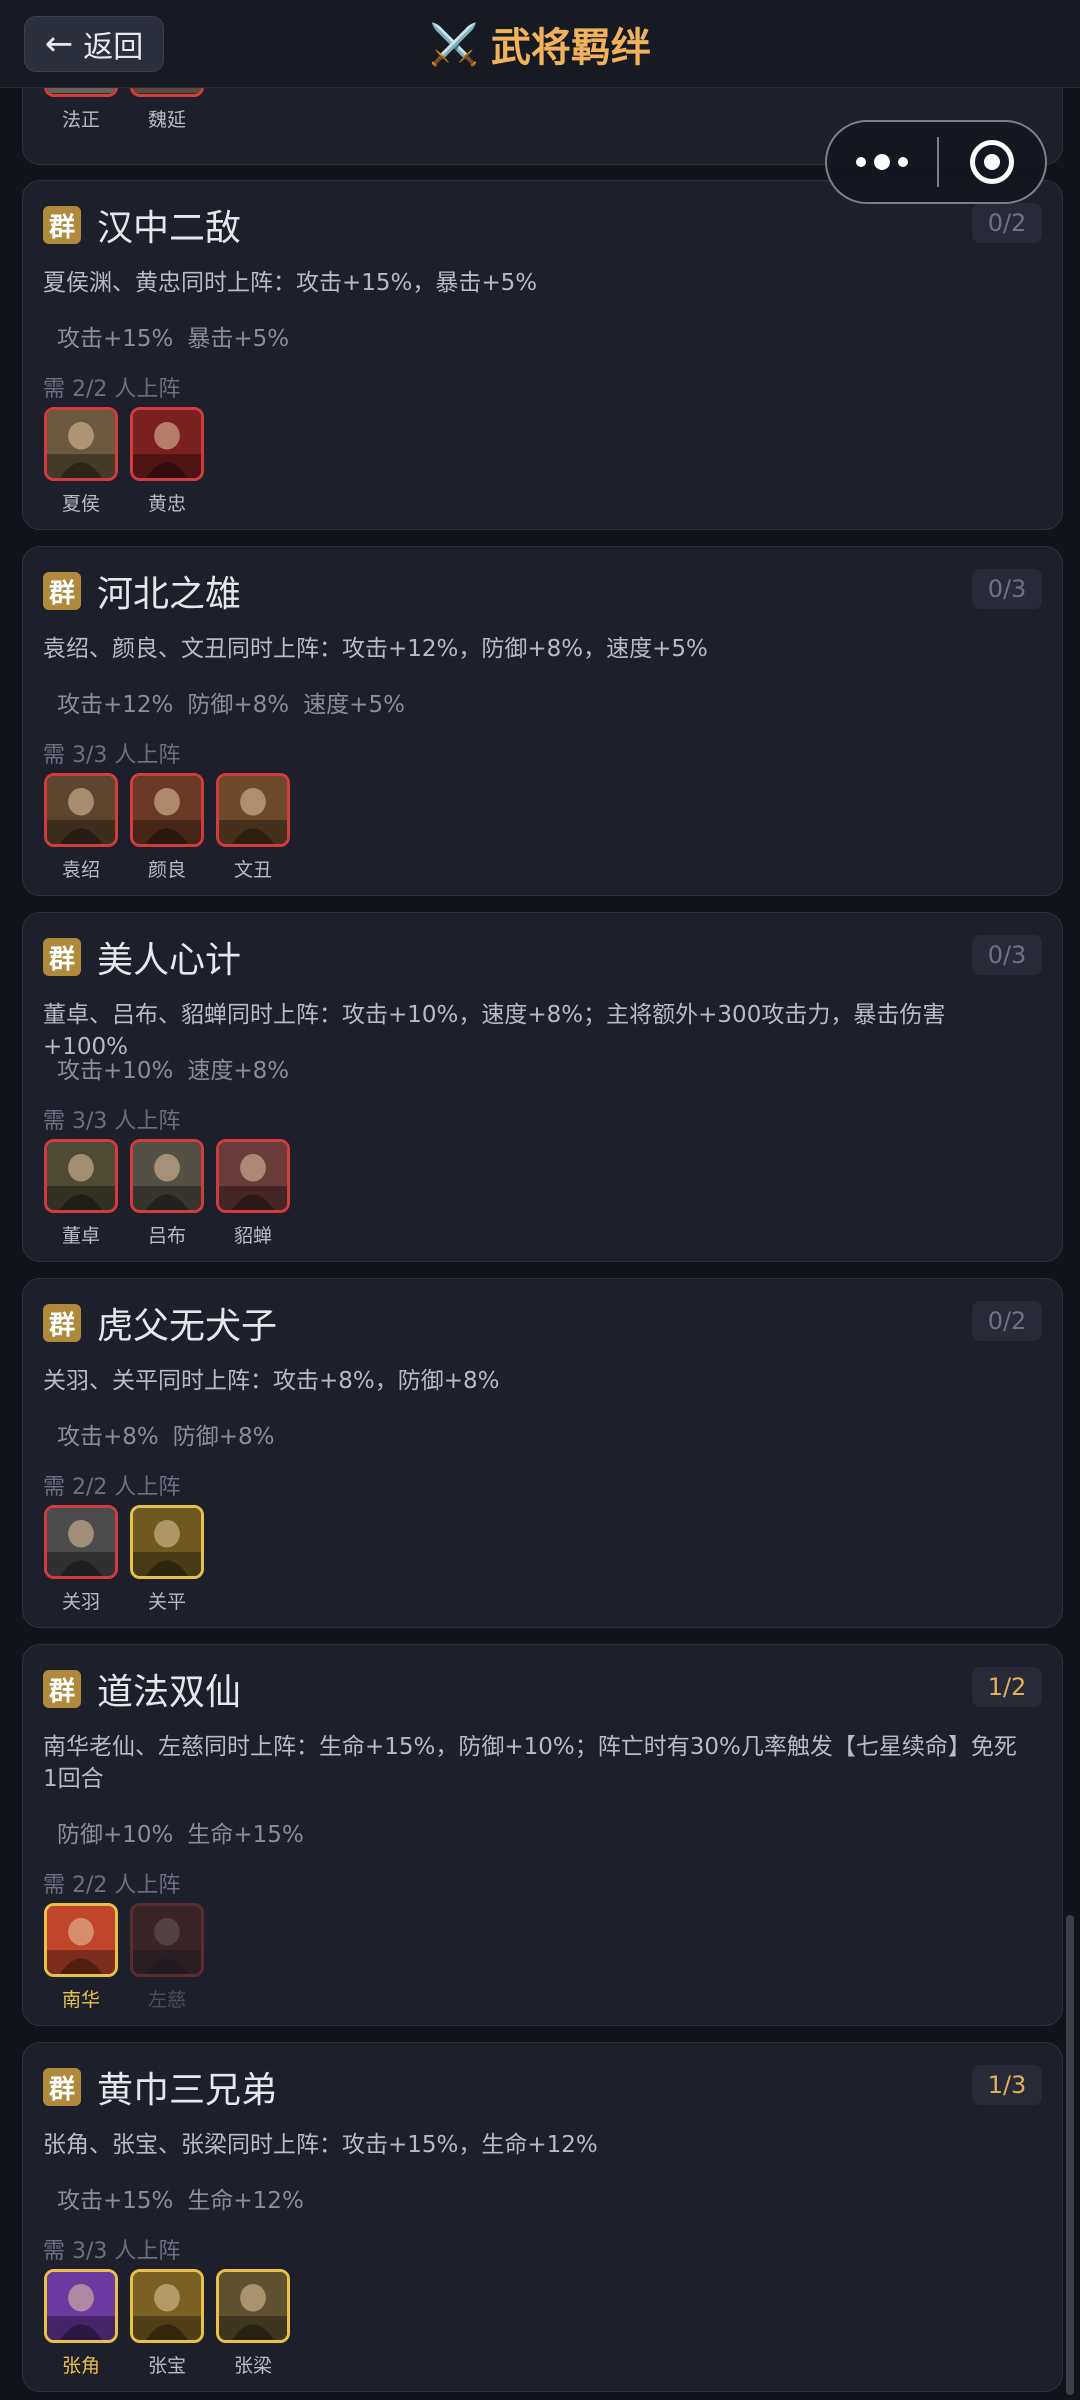  I want to click on hero-slot: 文丑, so click(253, 827).